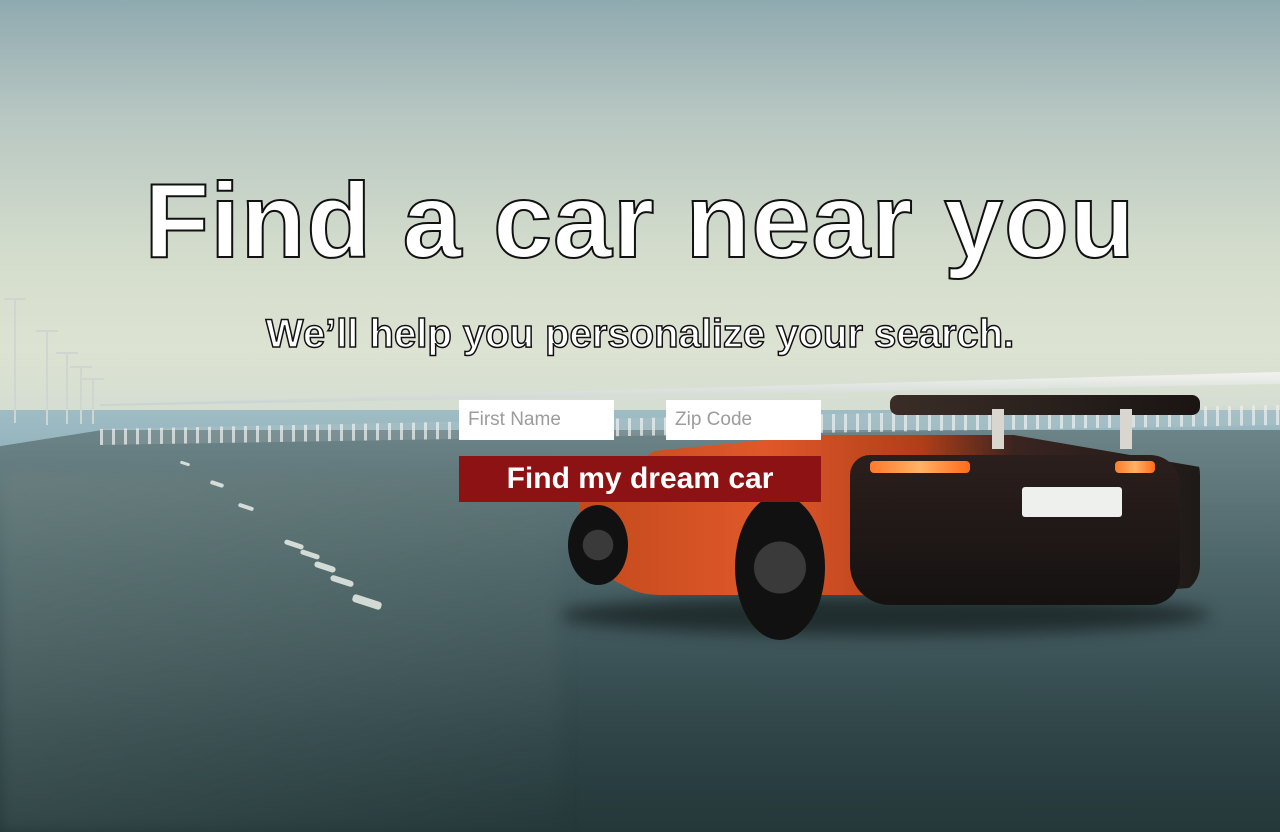  What do you see at coordinates (640, 221) in the screenshot?
I see `page-title: Find a car near you` at bounding box center [640, 221].